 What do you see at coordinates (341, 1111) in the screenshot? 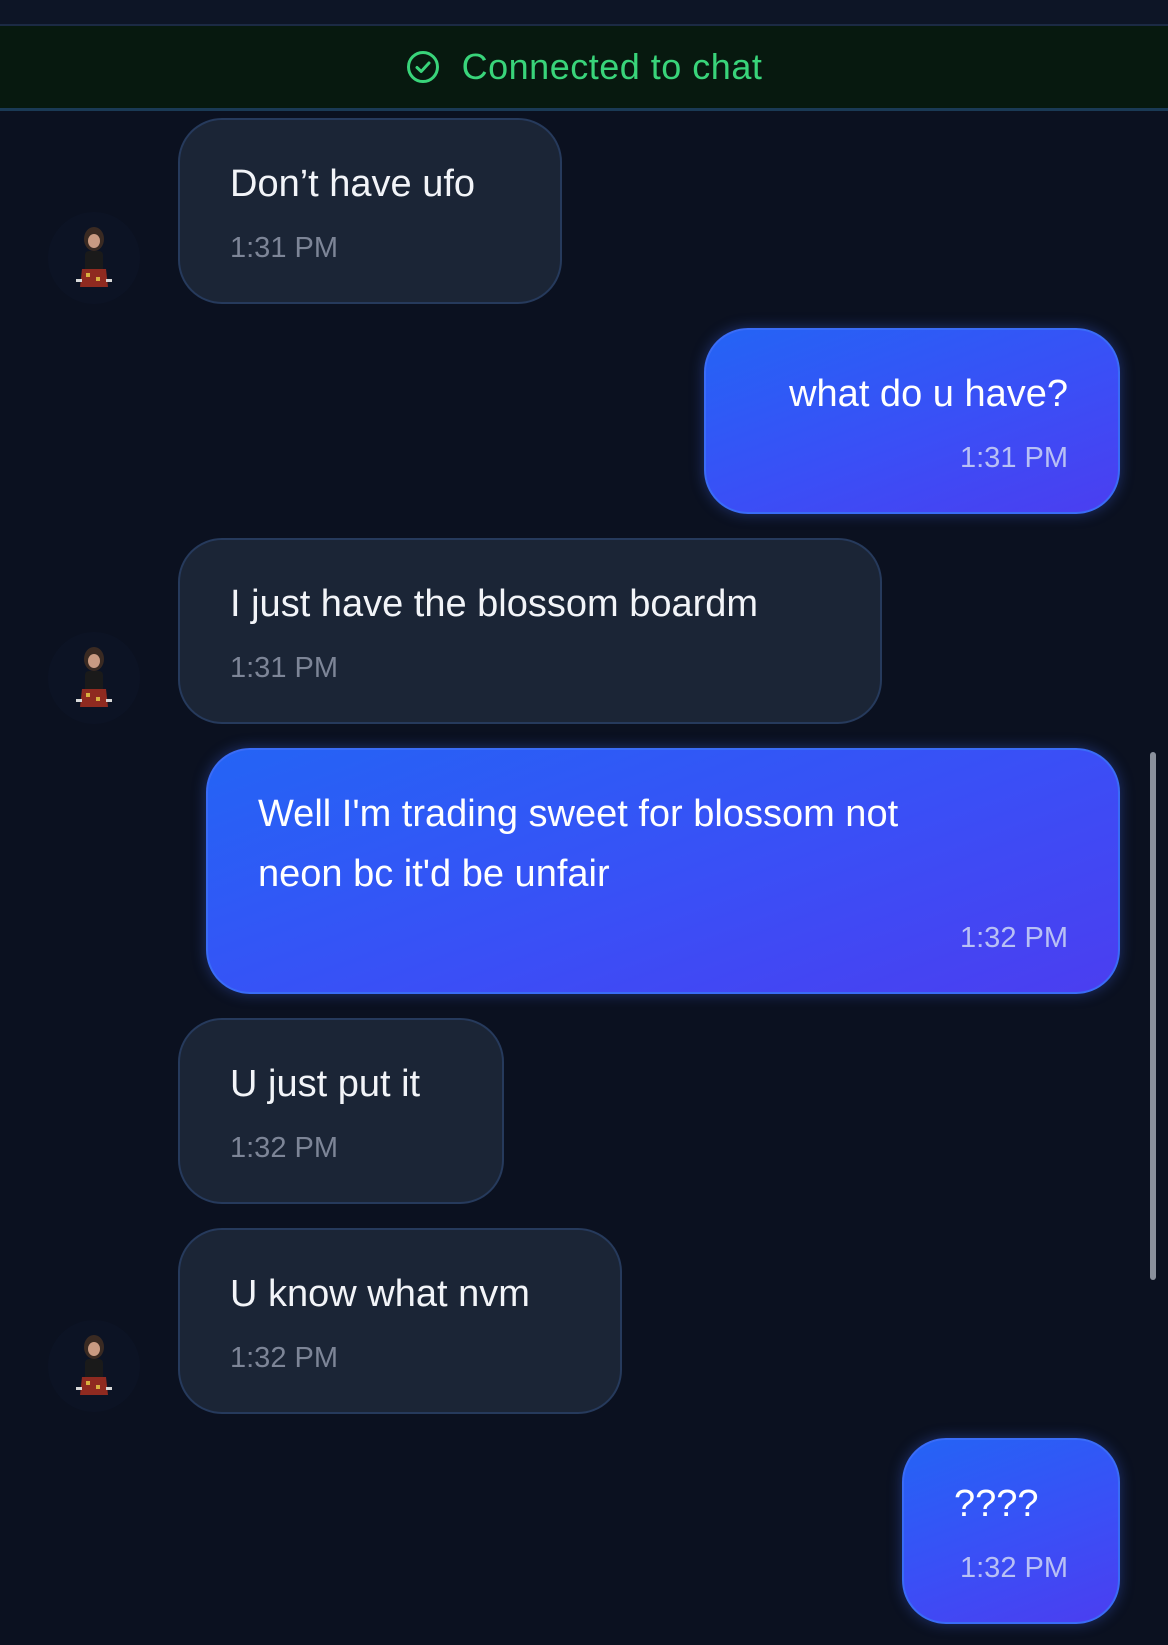
I see `message-bubble: U just put it 1:32 PM` at bounding box center [341, 1111].